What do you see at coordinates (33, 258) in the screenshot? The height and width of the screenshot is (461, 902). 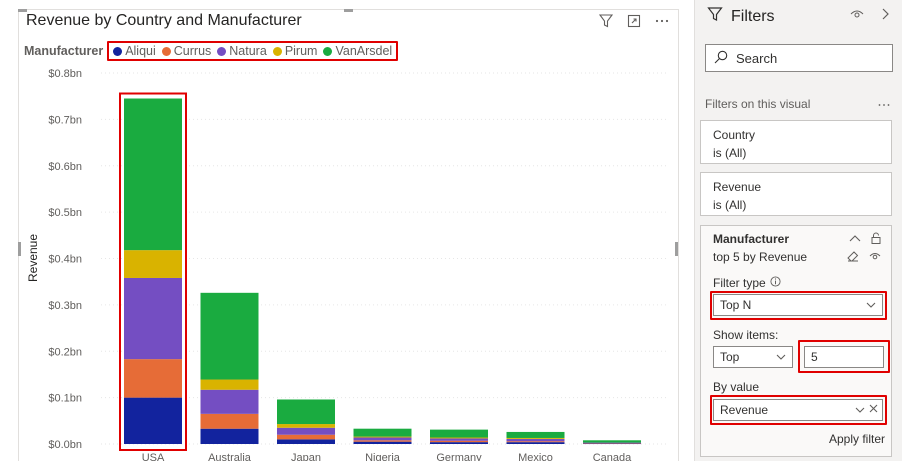 I see `y-axis-title: Revenue` at bounding box center [33, 258].